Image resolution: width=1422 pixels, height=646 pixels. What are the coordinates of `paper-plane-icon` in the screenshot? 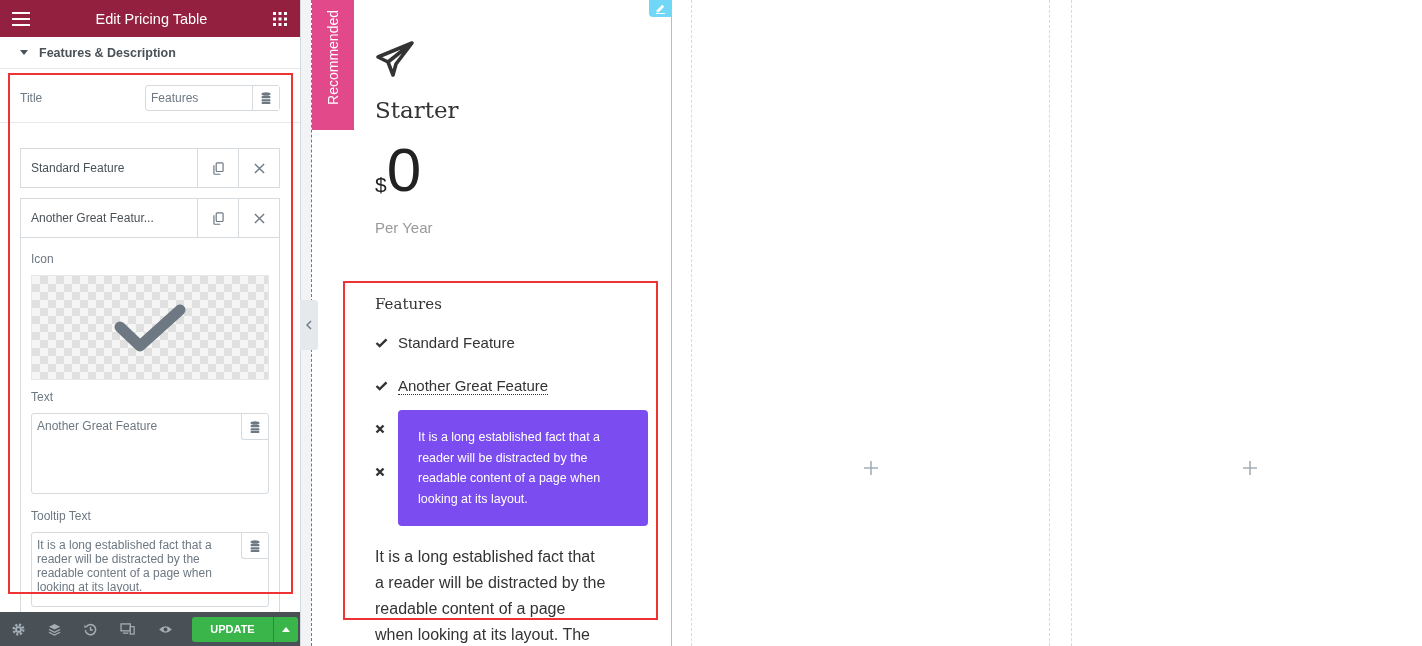 It's located at (395, 60).